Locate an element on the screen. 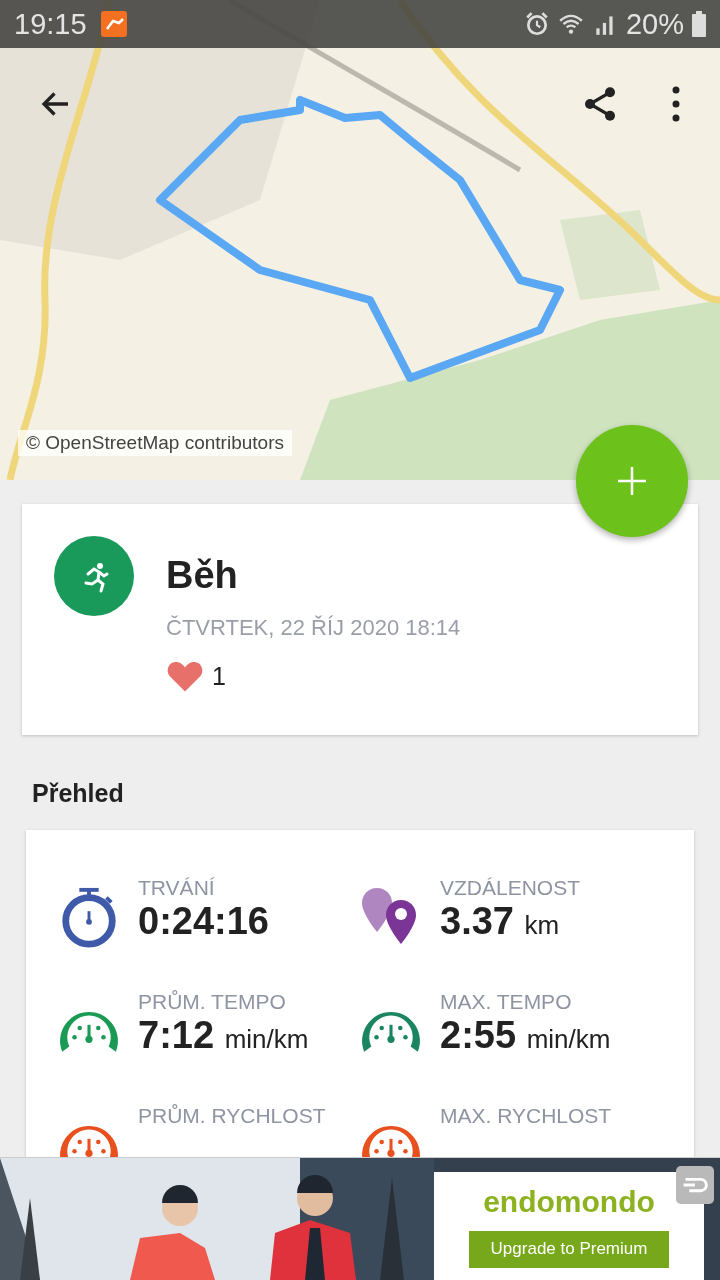 Image resolution: width=720 pixels, height=1280 pixels. stat-value: 7:12 min/km is located at coordinates (223, 1035).